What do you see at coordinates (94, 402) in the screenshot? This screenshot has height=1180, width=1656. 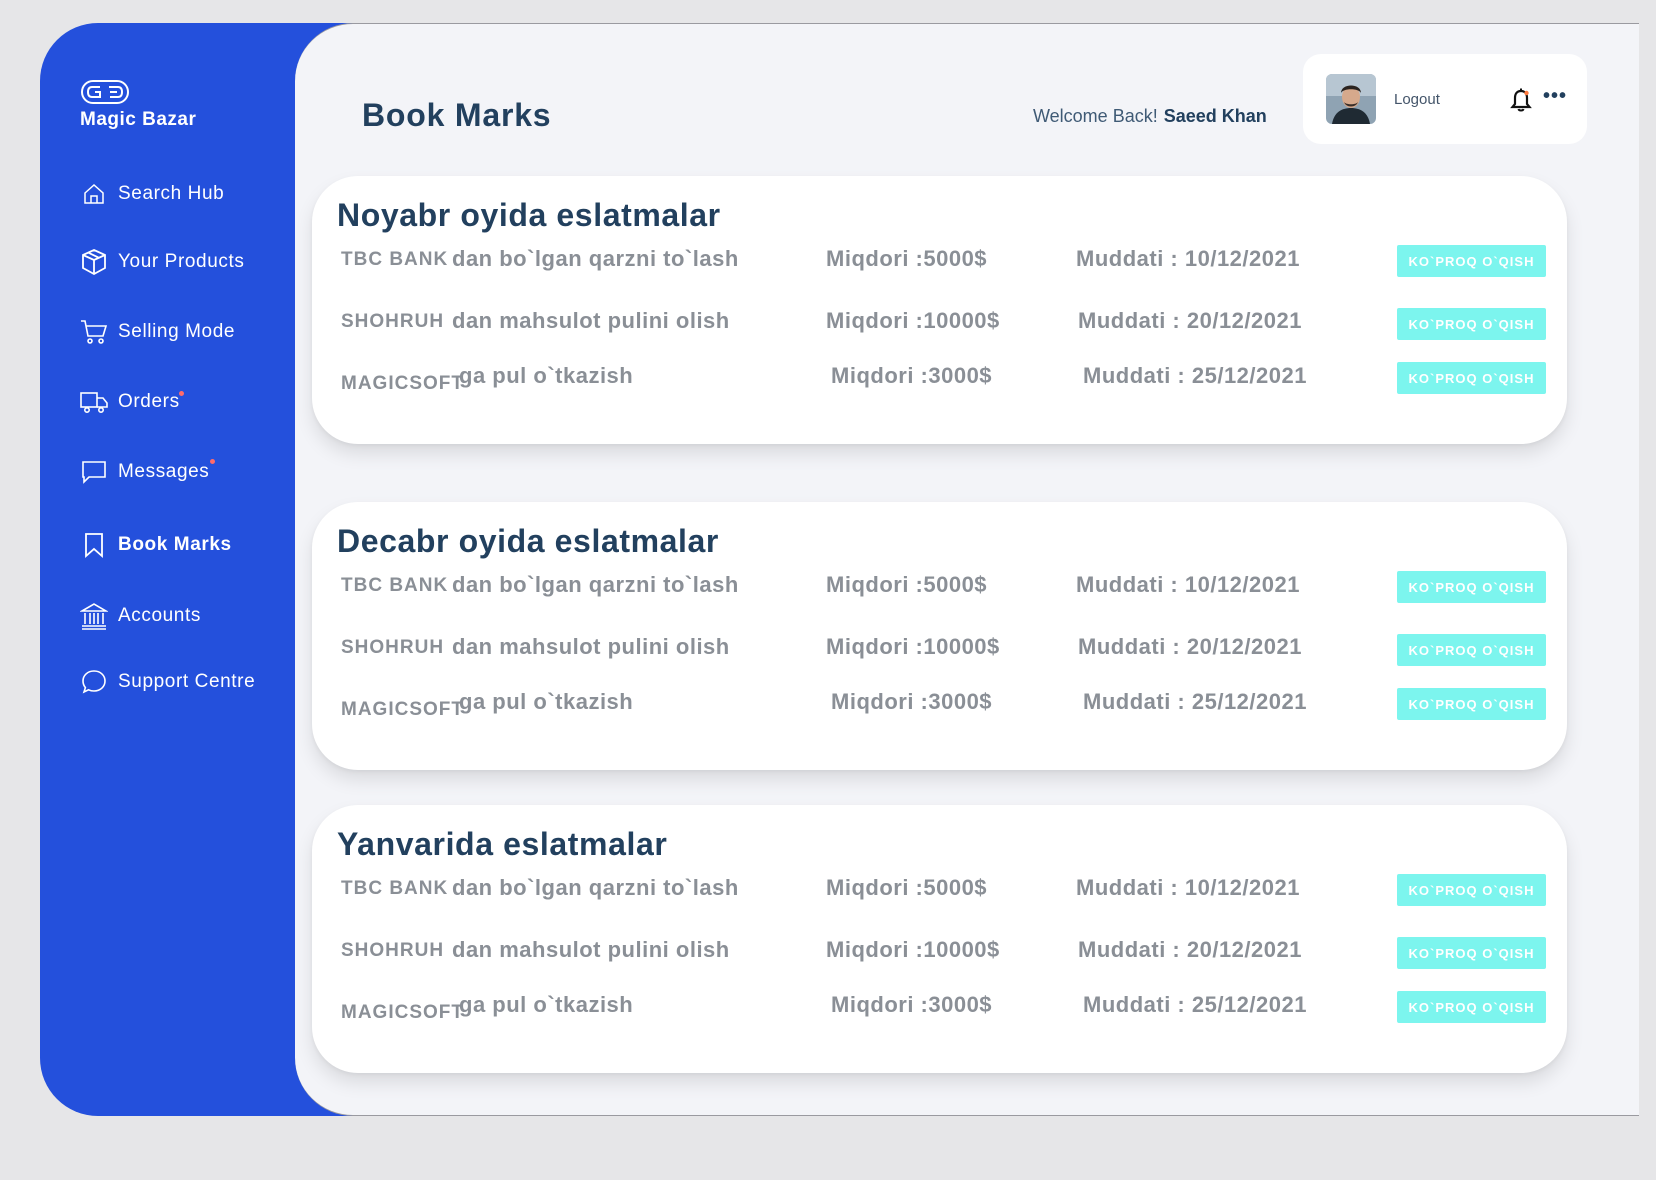 I see `truck-icon` at bounding box center [94, 402].